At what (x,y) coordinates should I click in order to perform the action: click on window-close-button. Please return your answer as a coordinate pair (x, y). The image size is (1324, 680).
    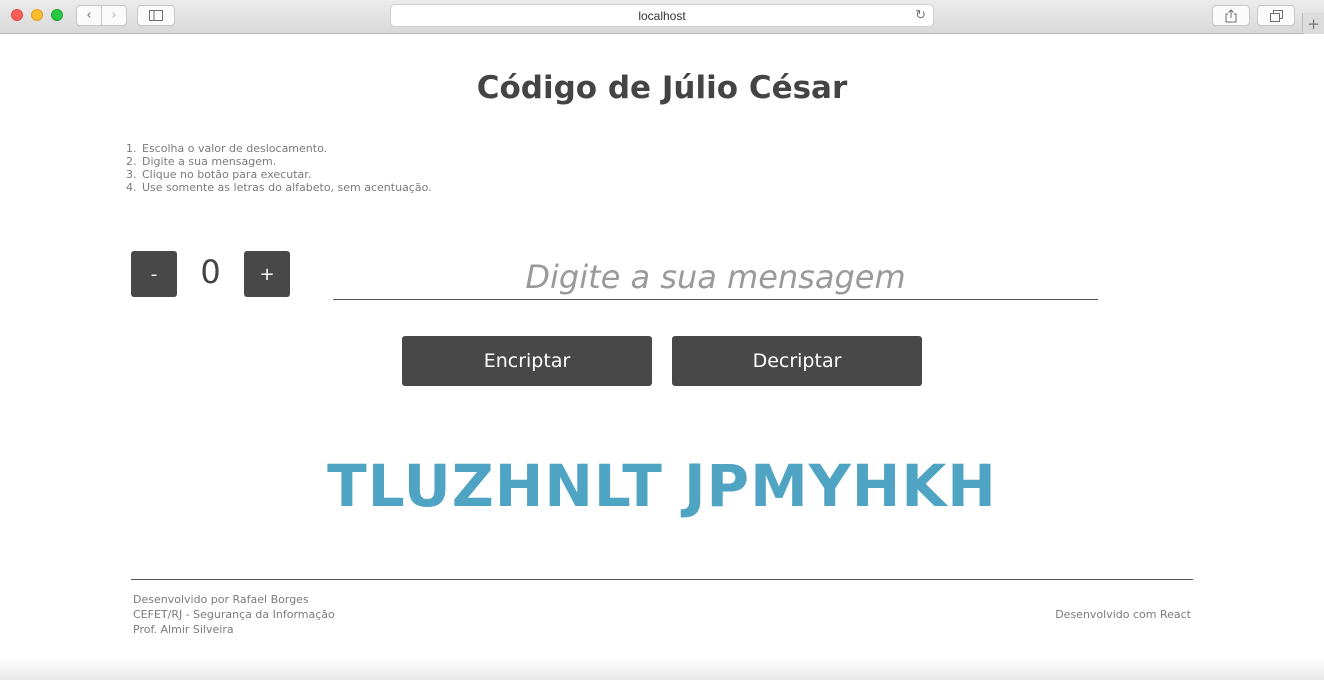
    Looking at the image, I should click on (17, 15).